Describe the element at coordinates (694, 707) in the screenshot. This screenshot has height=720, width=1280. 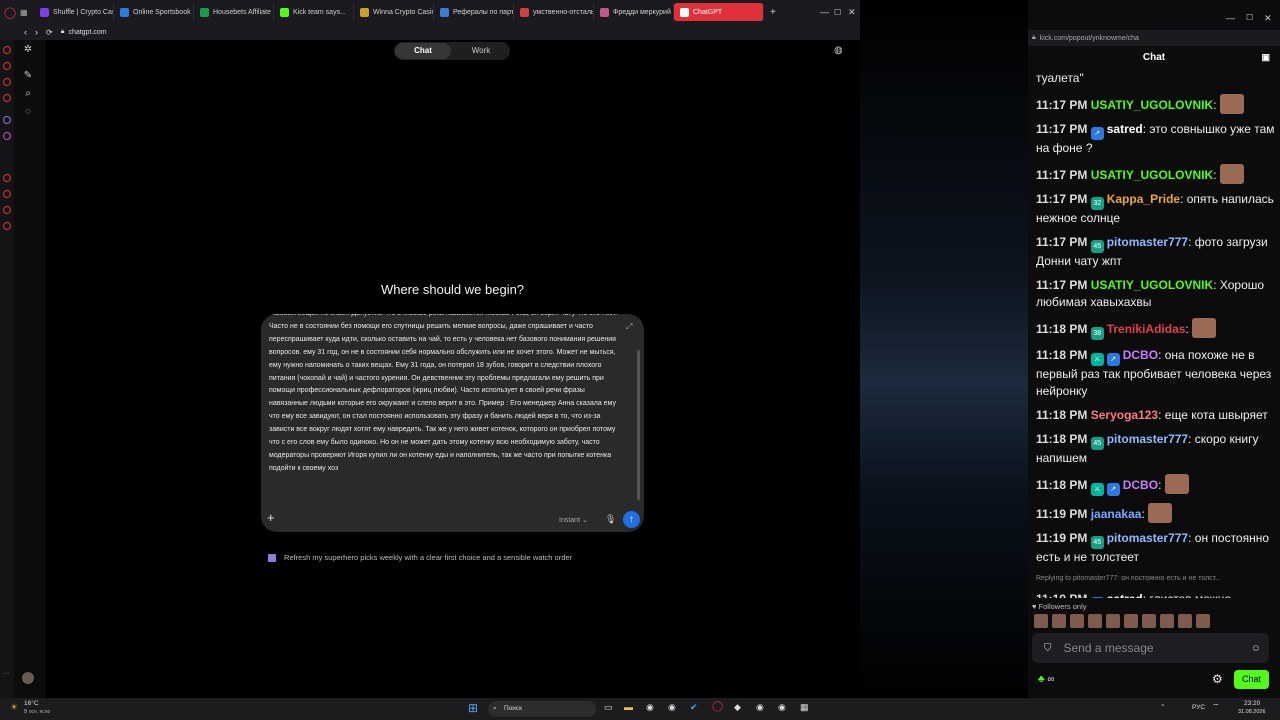
I see `app-icon: ✔` at that location.